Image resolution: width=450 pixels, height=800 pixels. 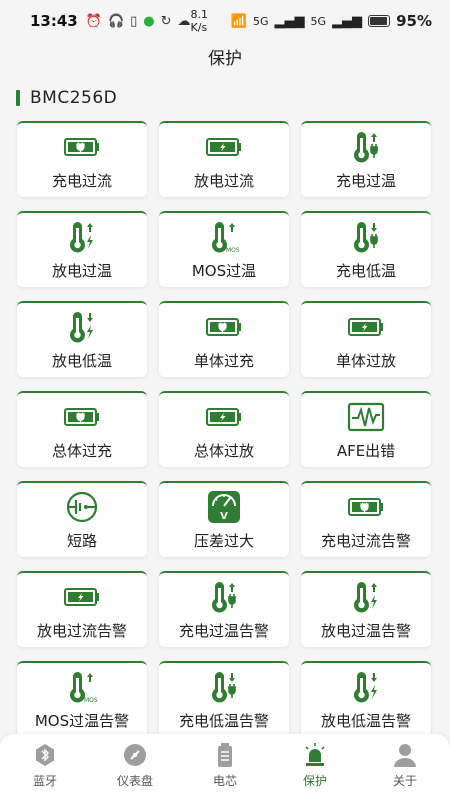 What do you see at coordinates (225, 755) in the screenshot?
I see `cell-icon` at bounding box center [225, 755].